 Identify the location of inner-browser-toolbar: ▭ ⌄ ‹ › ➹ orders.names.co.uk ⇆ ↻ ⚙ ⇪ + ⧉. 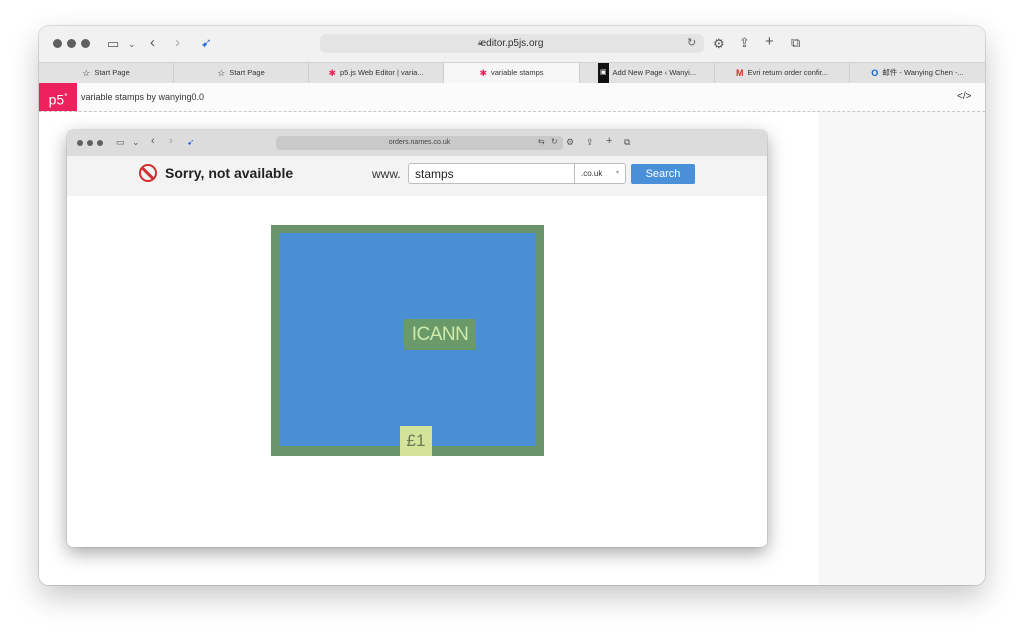
(417, 143).